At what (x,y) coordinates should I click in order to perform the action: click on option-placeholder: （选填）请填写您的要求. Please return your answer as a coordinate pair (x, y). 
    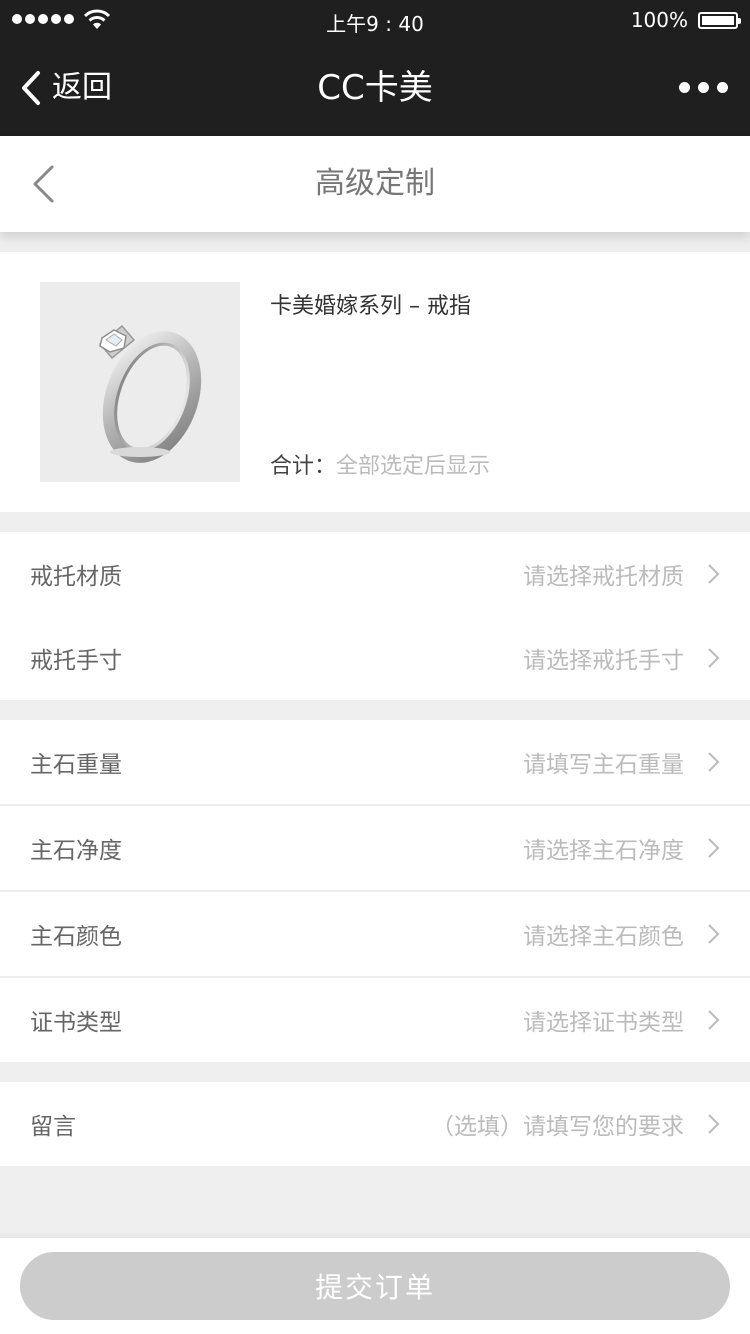
    Looking at the image, I should click on (557, 1127).